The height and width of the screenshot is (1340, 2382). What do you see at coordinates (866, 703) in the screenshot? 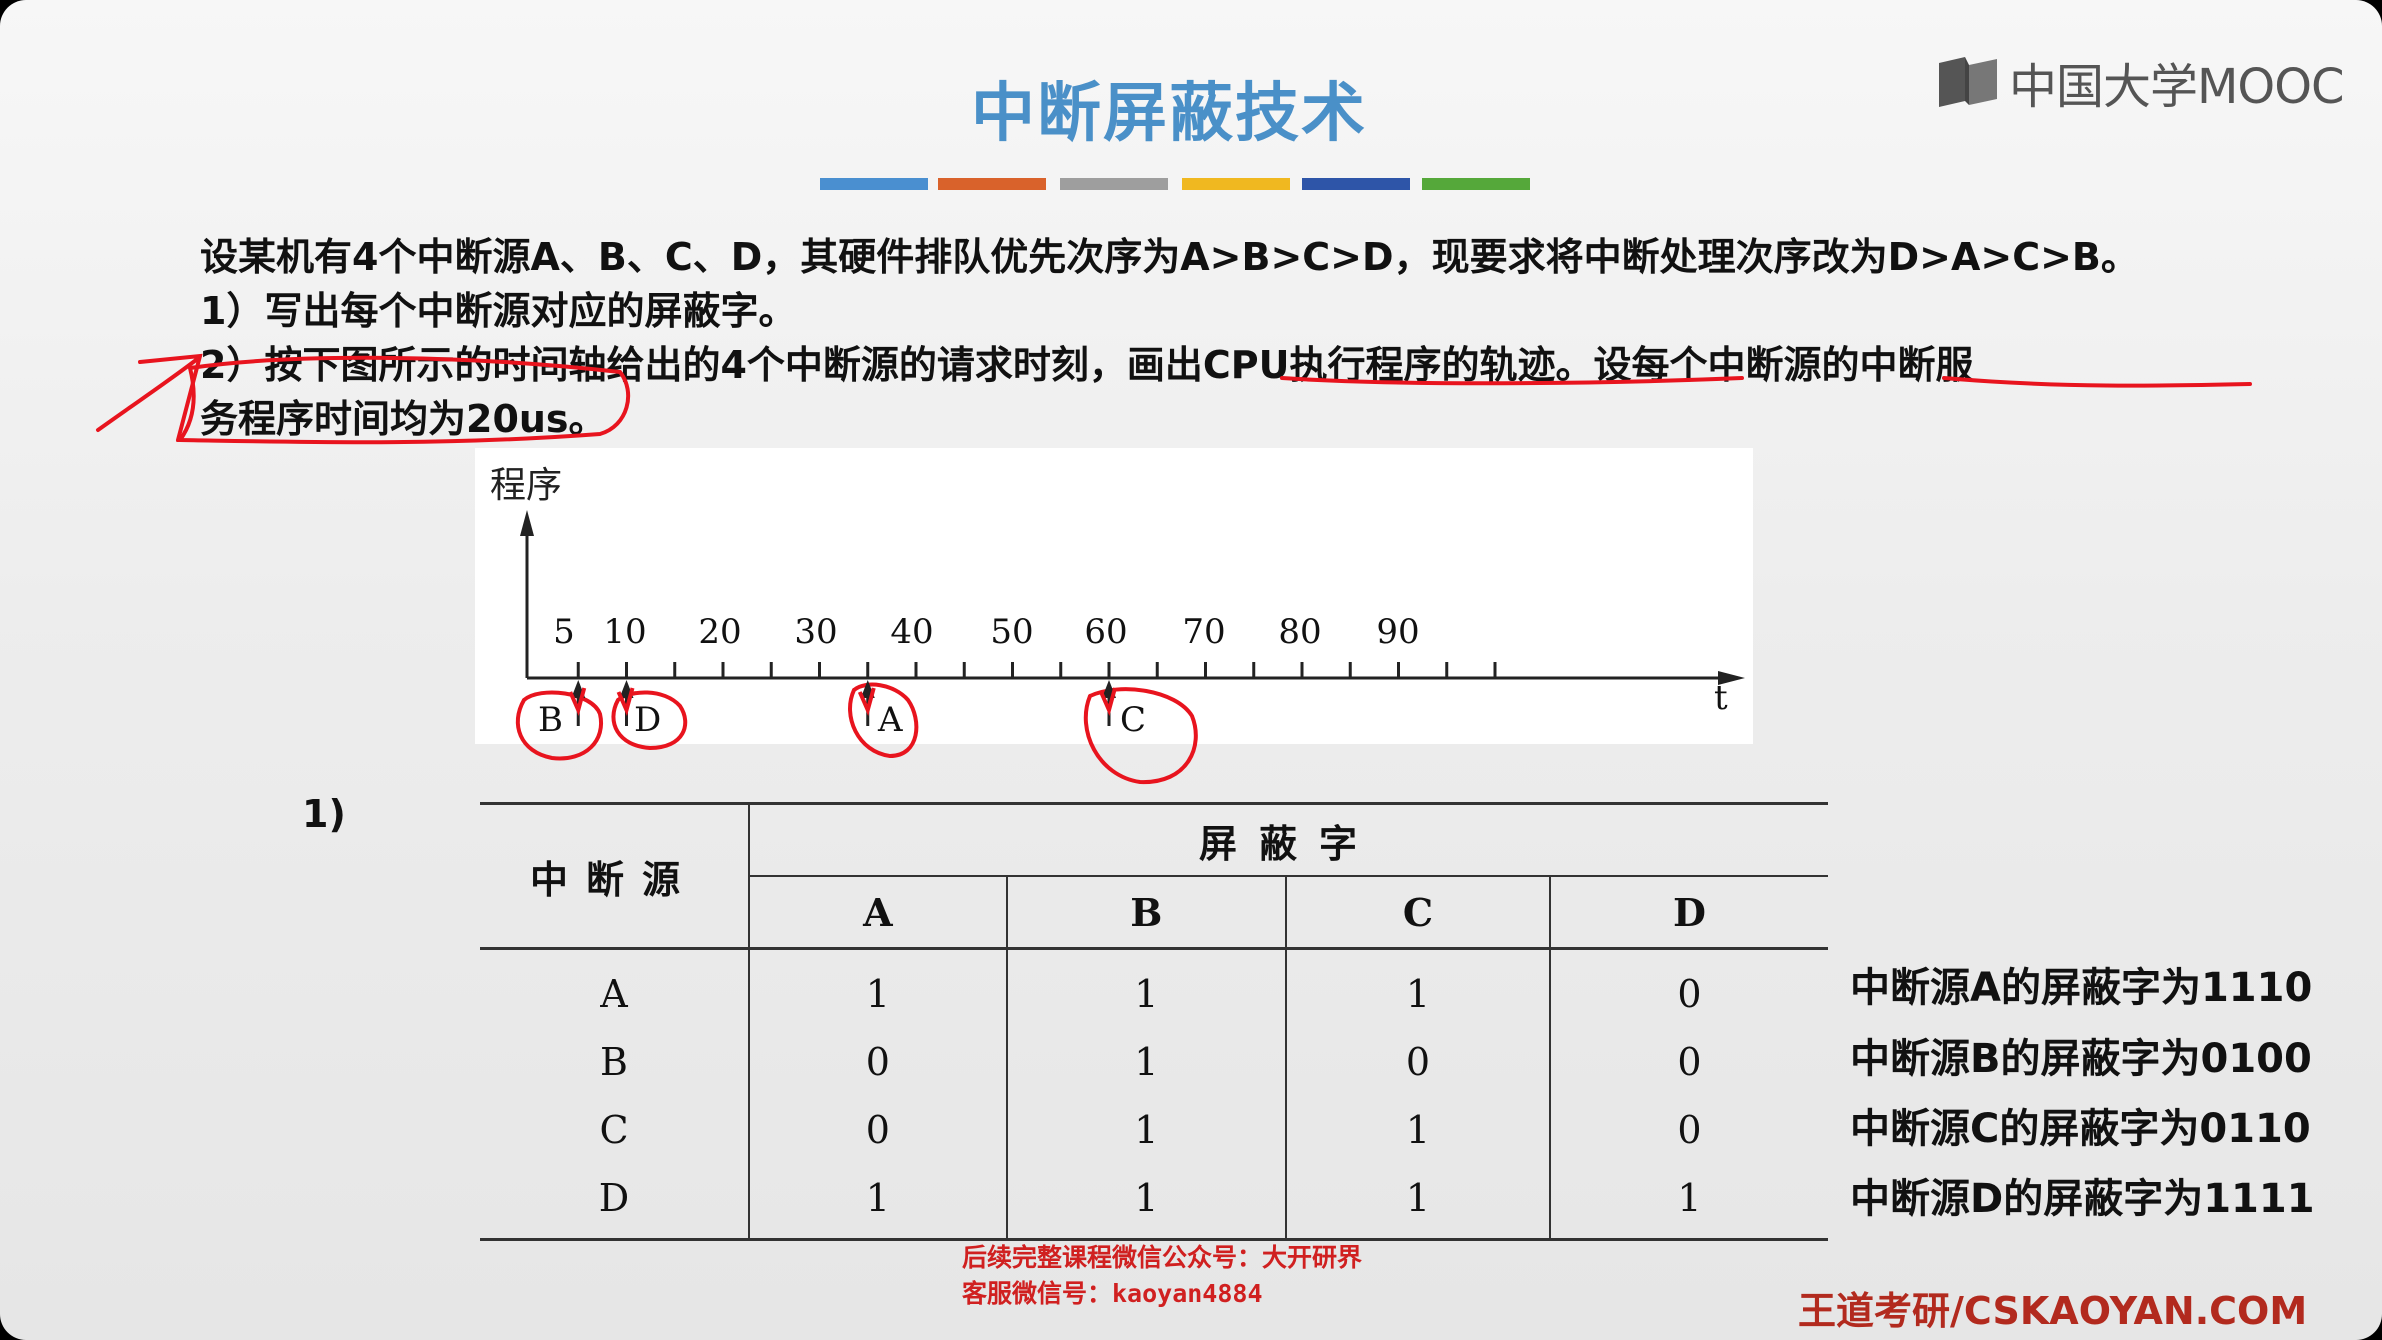
I see `request-arrow-a` at bounding box center [866, 703].